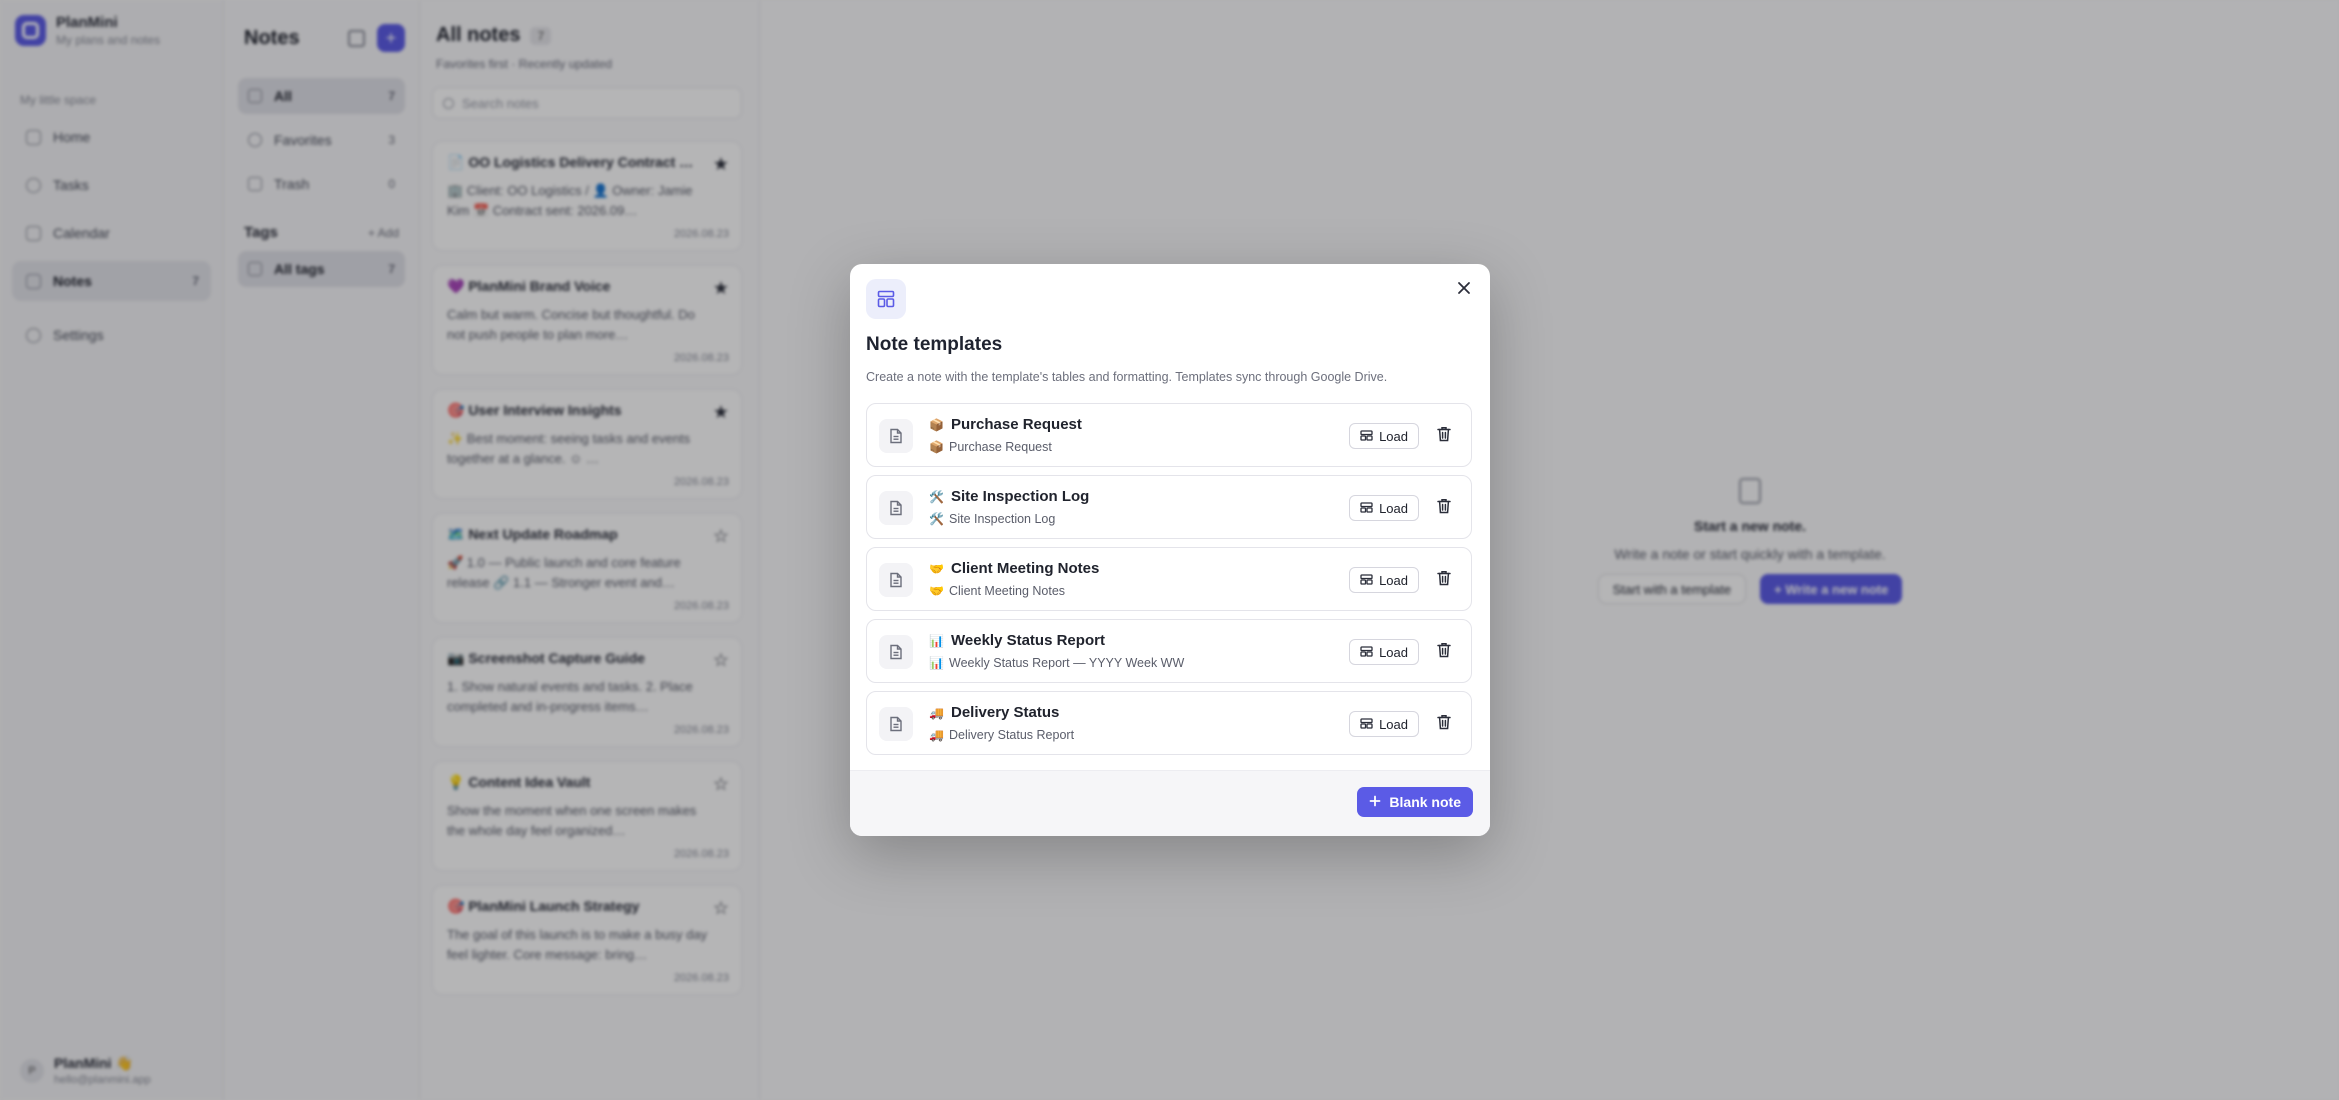 The height and width of the screenshot is (1100, 2339). Describe the element at coordinates (1425, 802) in the screenshot. I see `blank-note-label: Blank note` at that location.